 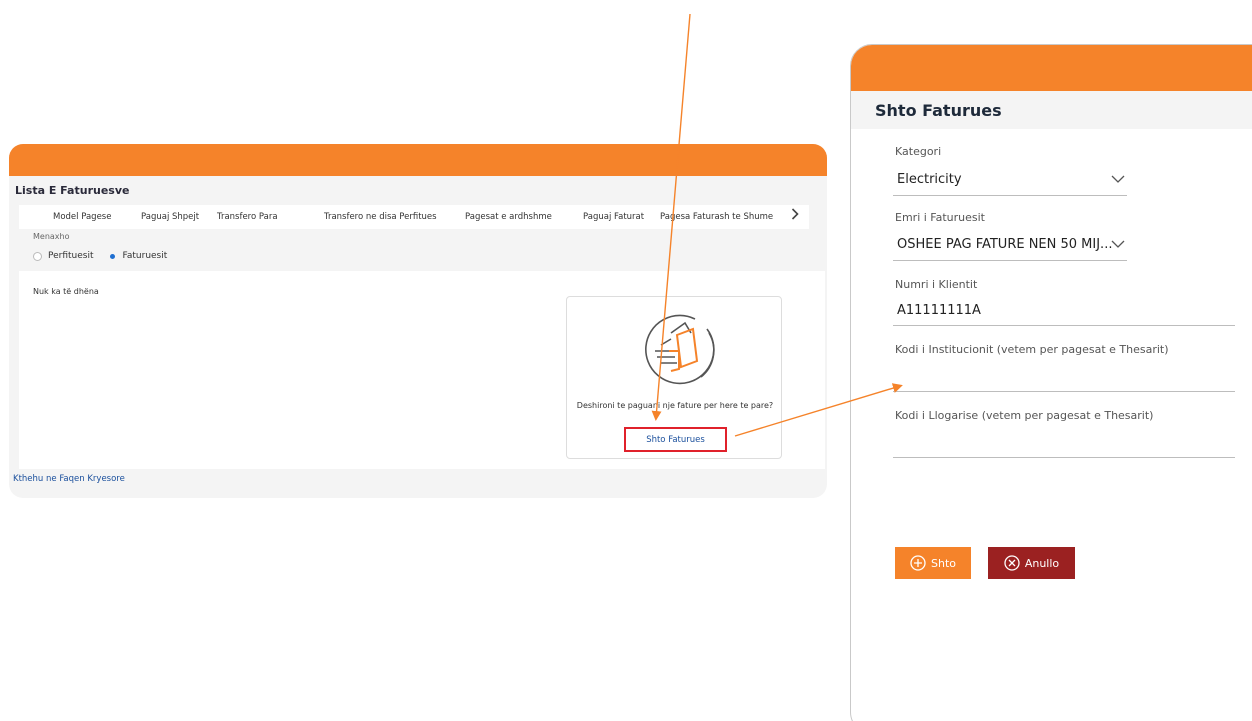 I want to click on cancel-button: Anullo, so click(x=1031, y=563).